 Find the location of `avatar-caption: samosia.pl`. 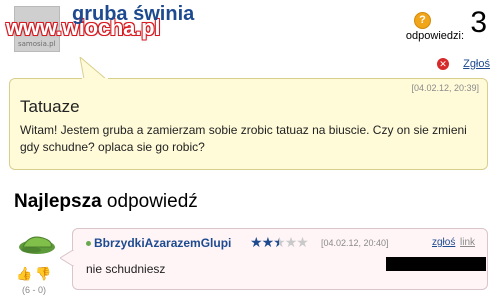

avatar-caption: samosia.pl is located at coordinates (37, 44).